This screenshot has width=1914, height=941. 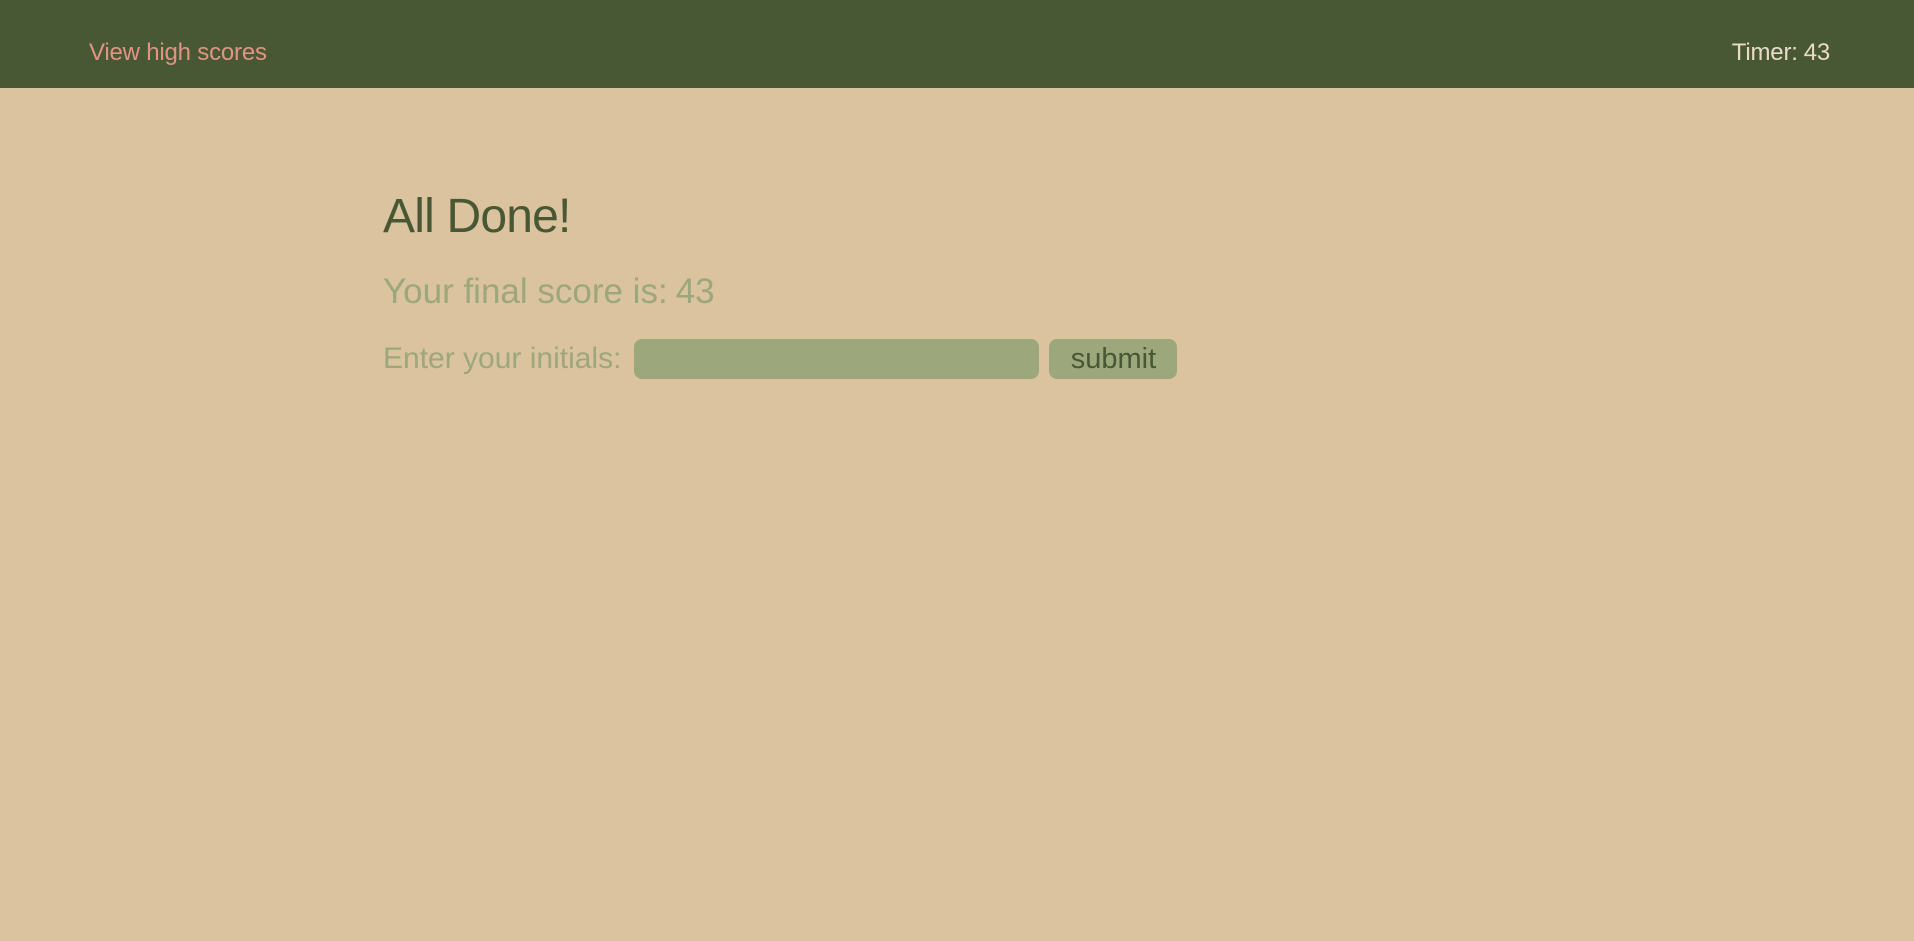 What do you see at coordinates (837, 359) in the screenshot?
I see `initials-input` at bounding box center [837, 359].